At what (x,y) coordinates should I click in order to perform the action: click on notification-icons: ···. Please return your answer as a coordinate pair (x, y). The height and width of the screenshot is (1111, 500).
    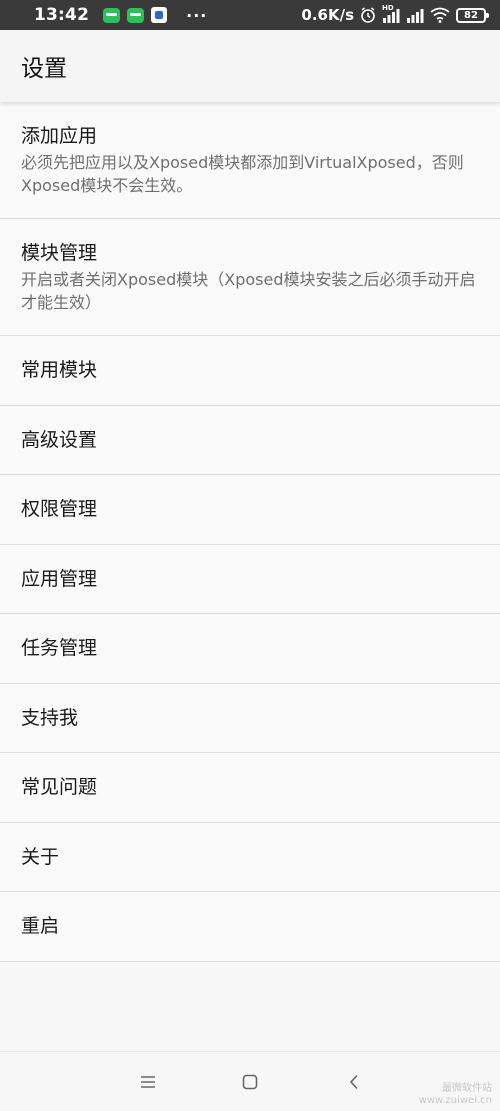
    Looking at the image, I should click on (155, 15).